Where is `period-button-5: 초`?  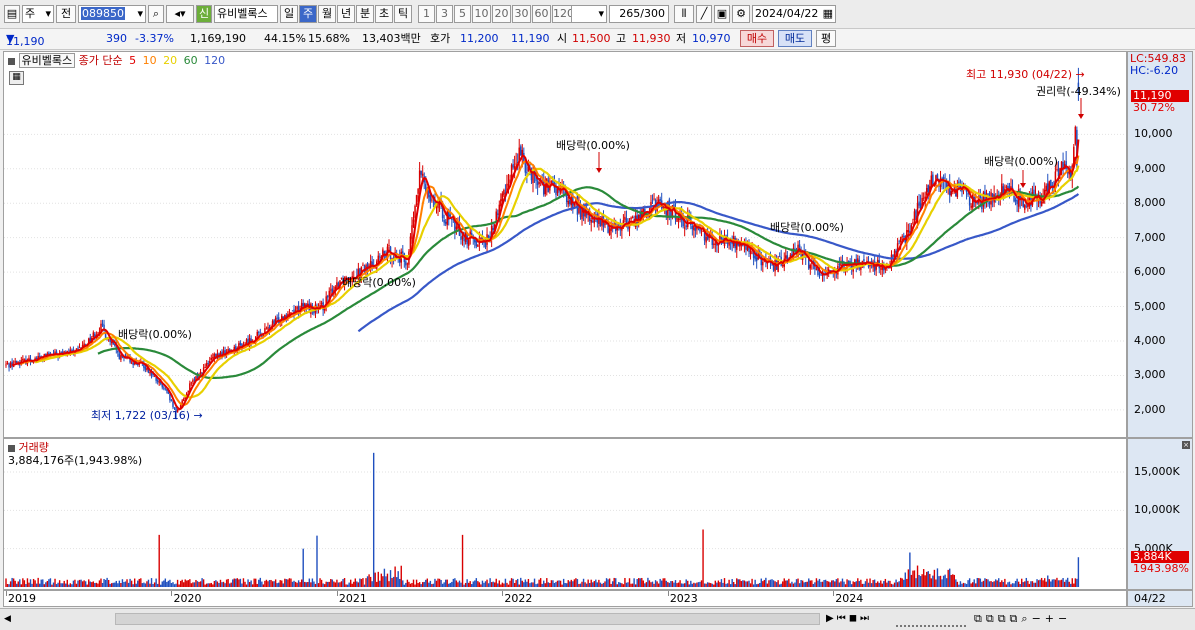
period-button-5: 초 is located at coordinates (384, 14).